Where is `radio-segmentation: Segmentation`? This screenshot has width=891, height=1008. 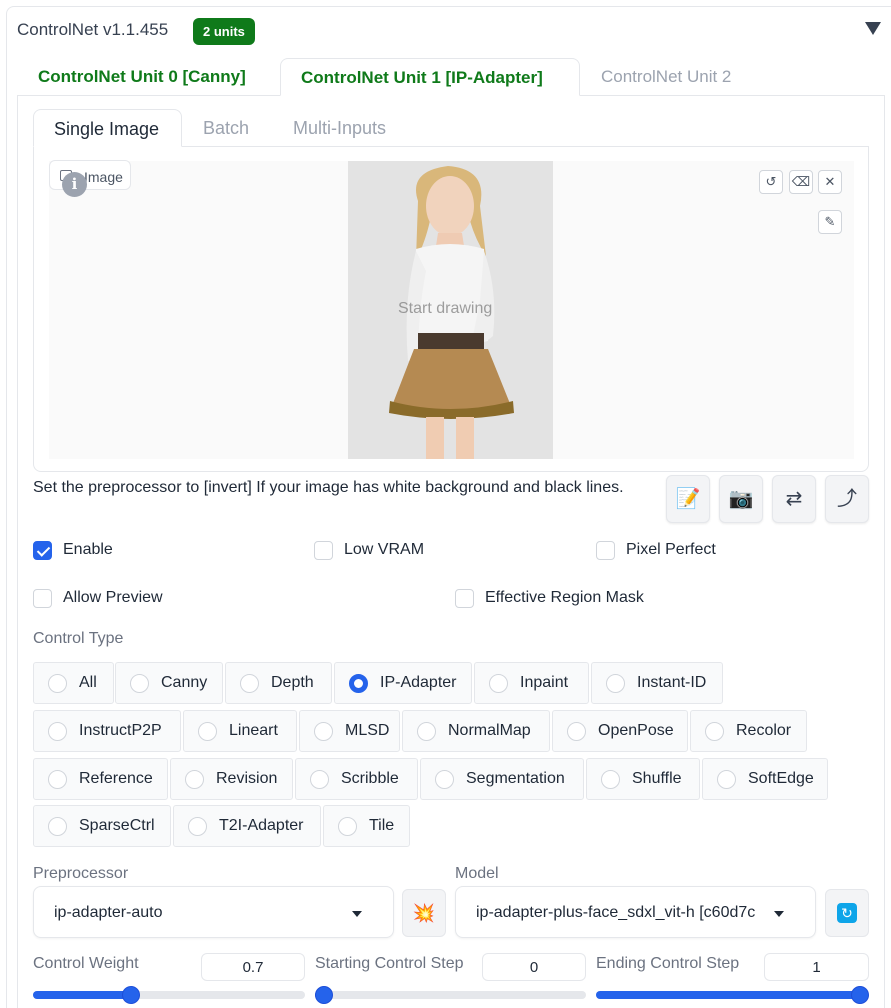
radio-segmentation: Segmentation is located at coordinates (502, 779).